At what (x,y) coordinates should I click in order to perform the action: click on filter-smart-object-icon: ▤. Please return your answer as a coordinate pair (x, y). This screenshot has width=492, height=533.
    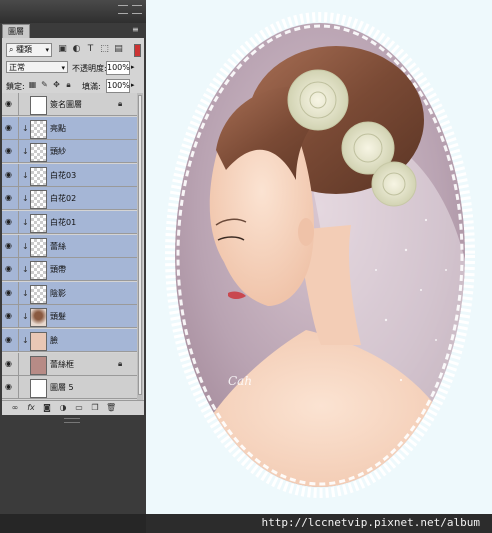
    Looking at the image, I should click on (118, 49).